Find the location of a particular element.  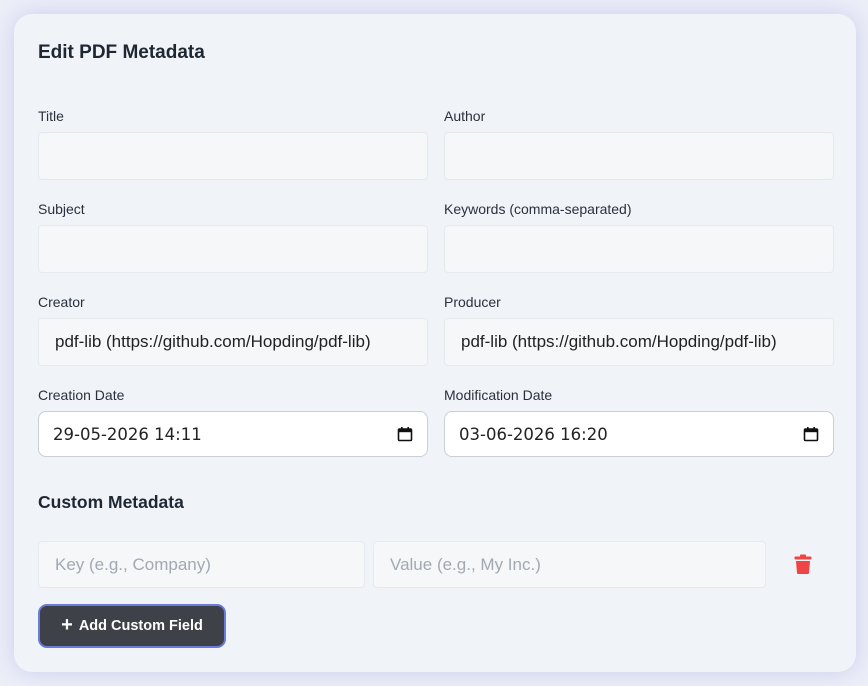

modification-date-value: 03-06-2026 16:20 is located at coordinates (533, 434).